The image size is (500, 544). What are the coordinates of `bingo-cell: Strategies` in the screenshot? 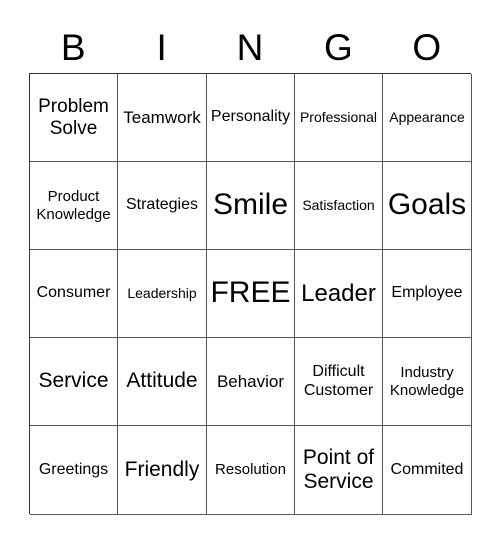 It's located at (162, 206).